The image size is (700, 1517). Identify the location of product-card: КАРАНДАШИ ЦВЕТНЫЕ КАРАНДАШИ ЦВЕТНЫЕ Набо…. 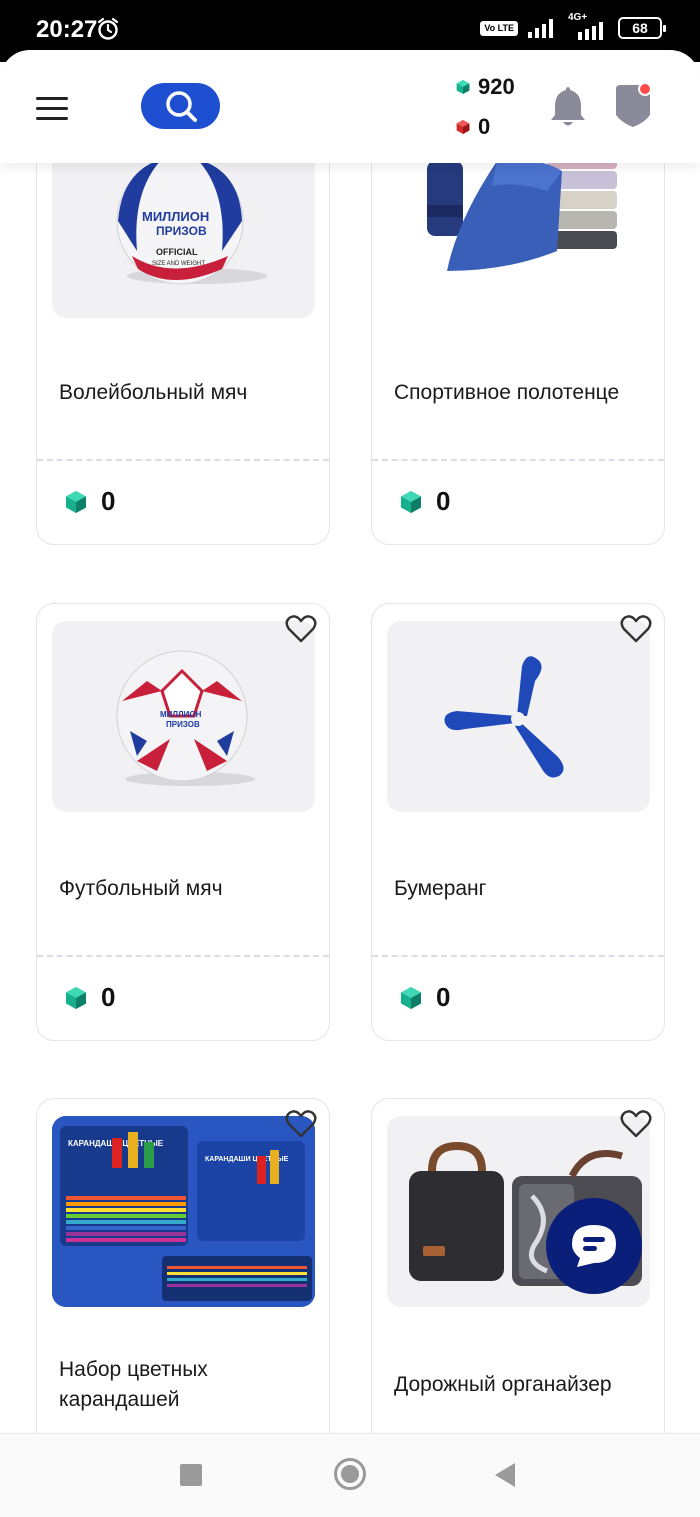
(183, 1288).